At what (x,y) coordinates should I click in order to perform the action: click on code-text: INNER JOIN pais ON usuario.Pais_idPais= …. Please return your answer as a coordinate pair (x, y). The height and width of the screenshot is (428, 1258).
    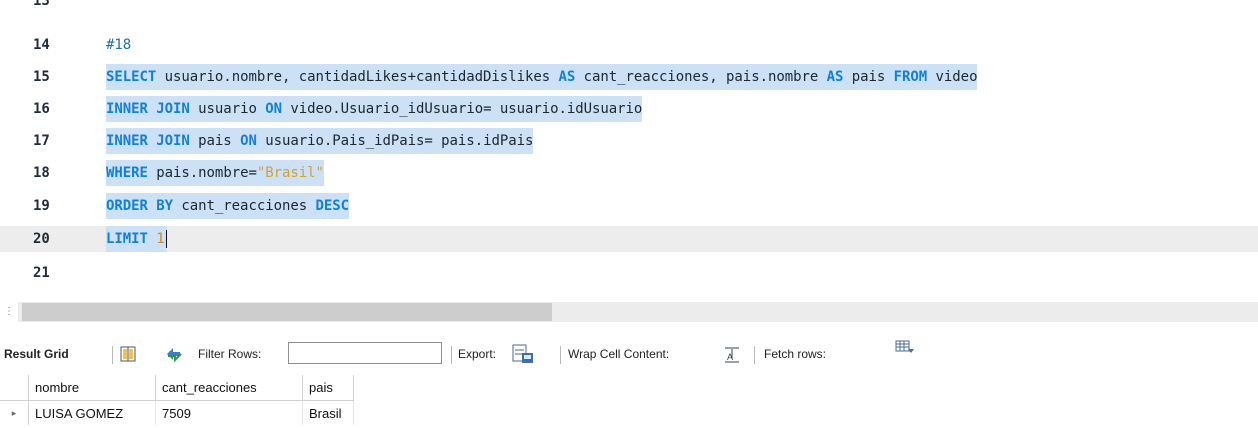
    Looking at the image, I should click on (319, 141).